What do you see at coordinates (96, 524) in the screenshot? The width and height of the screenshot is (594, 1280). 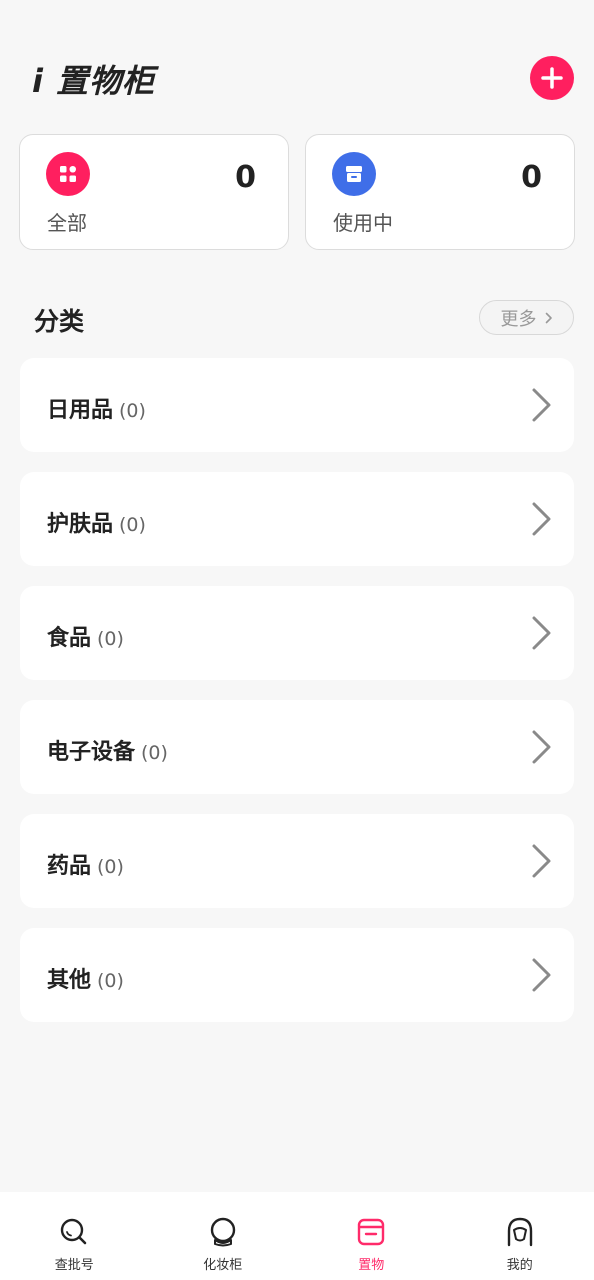 I see `category-name: 护肤品 (0)` at bounding box center [96, 524].